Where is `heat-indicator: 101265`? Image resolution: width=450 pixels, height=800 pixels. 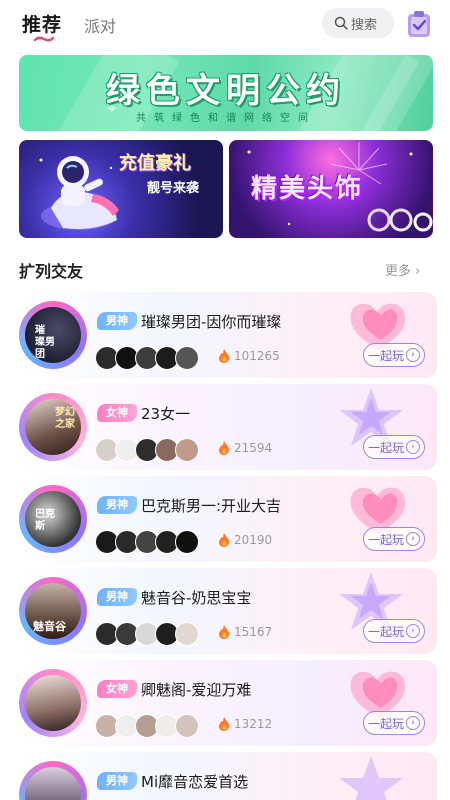 heat-indicator: 101265 is located at coordinates (248, 356).